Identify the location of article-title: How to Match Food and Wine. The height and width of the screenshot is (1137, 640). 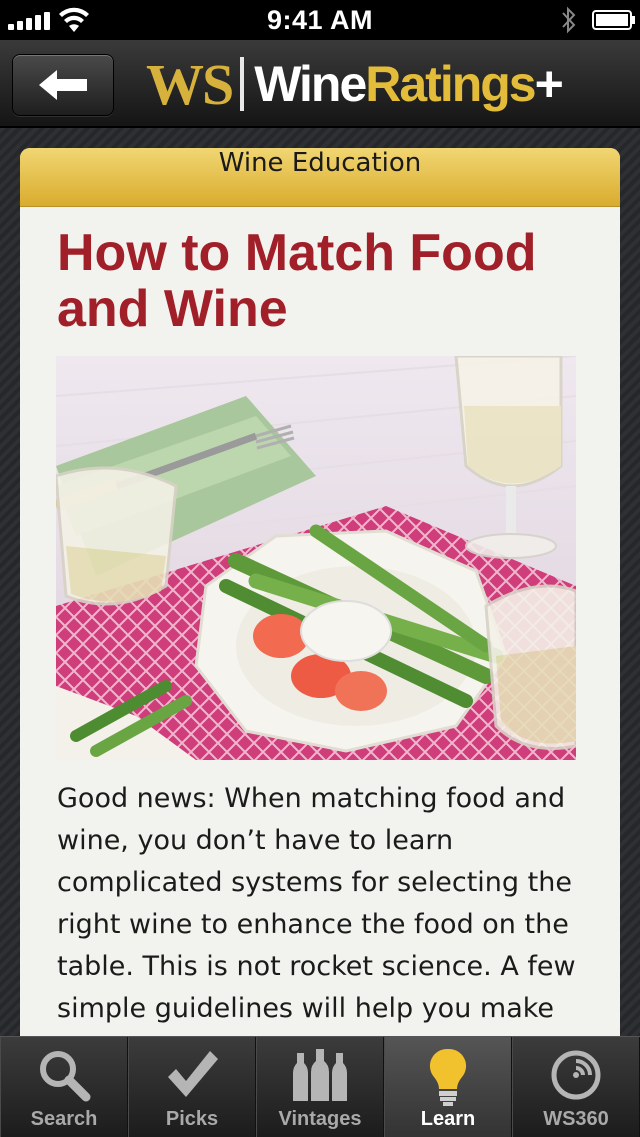
(297, 281).